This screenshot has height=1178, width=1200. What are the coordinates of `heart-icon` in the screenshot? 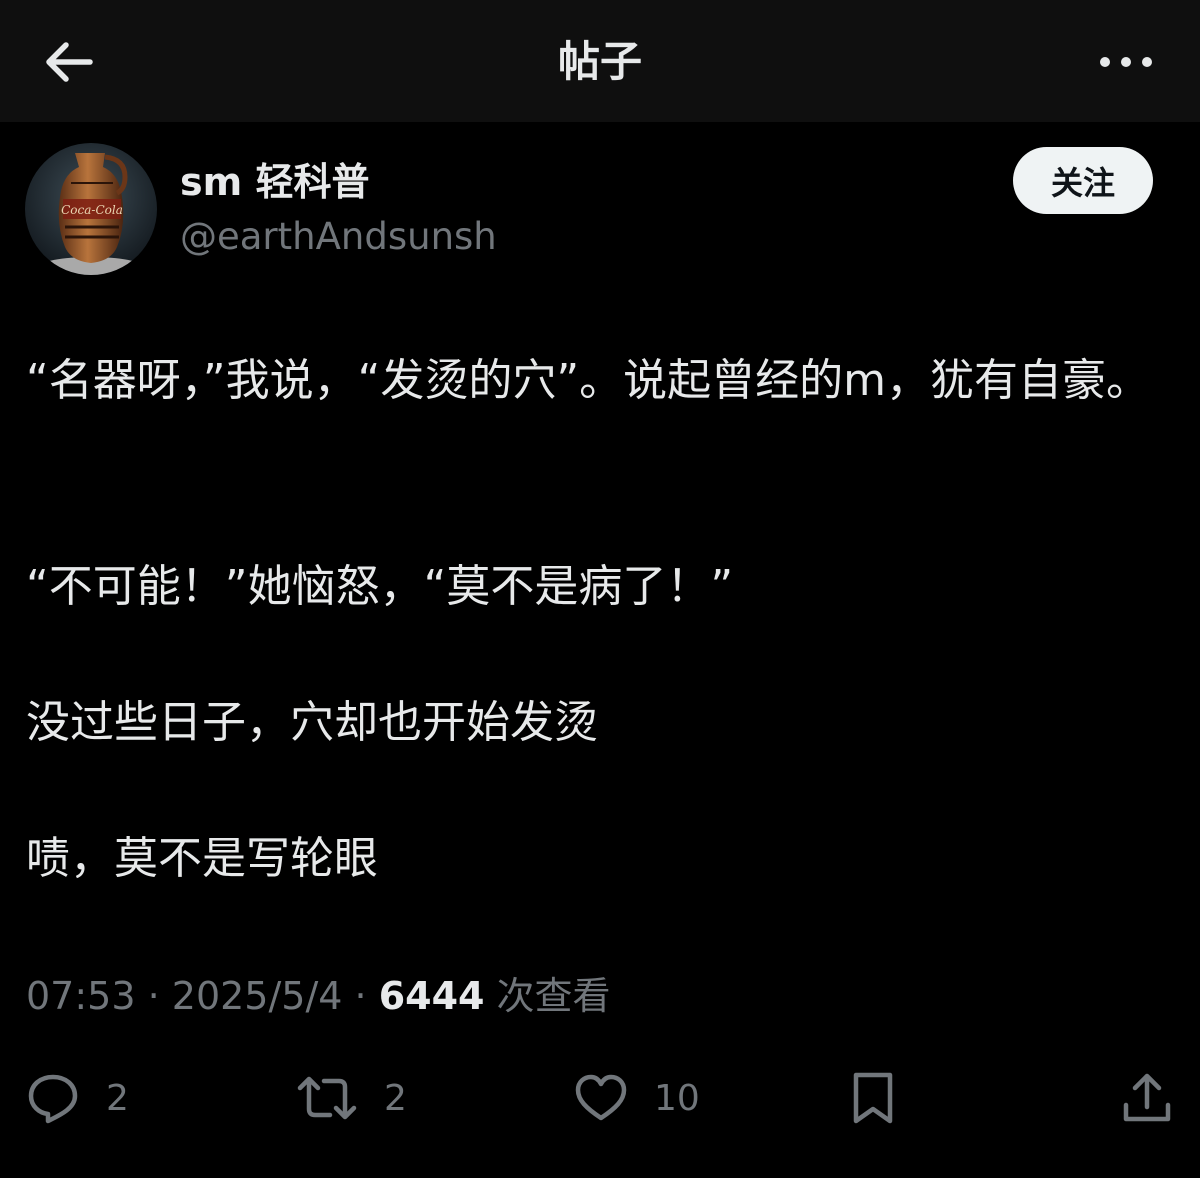 It's located at (601, 1097).